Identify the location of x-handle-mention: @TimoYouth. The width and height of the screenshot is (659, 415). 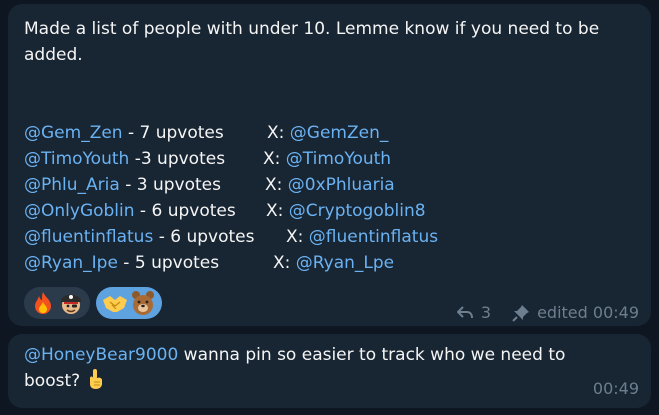
(338, 159).